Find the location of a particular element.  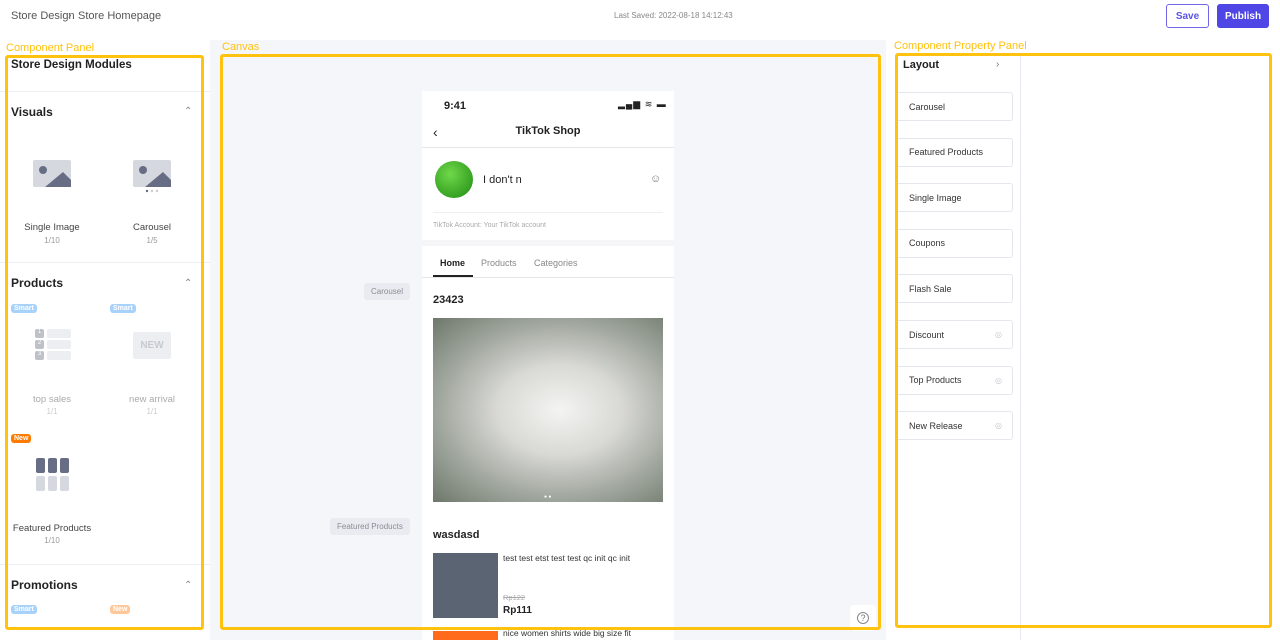

annotation-canvas: Canvas is located at coordinates (241, 47).